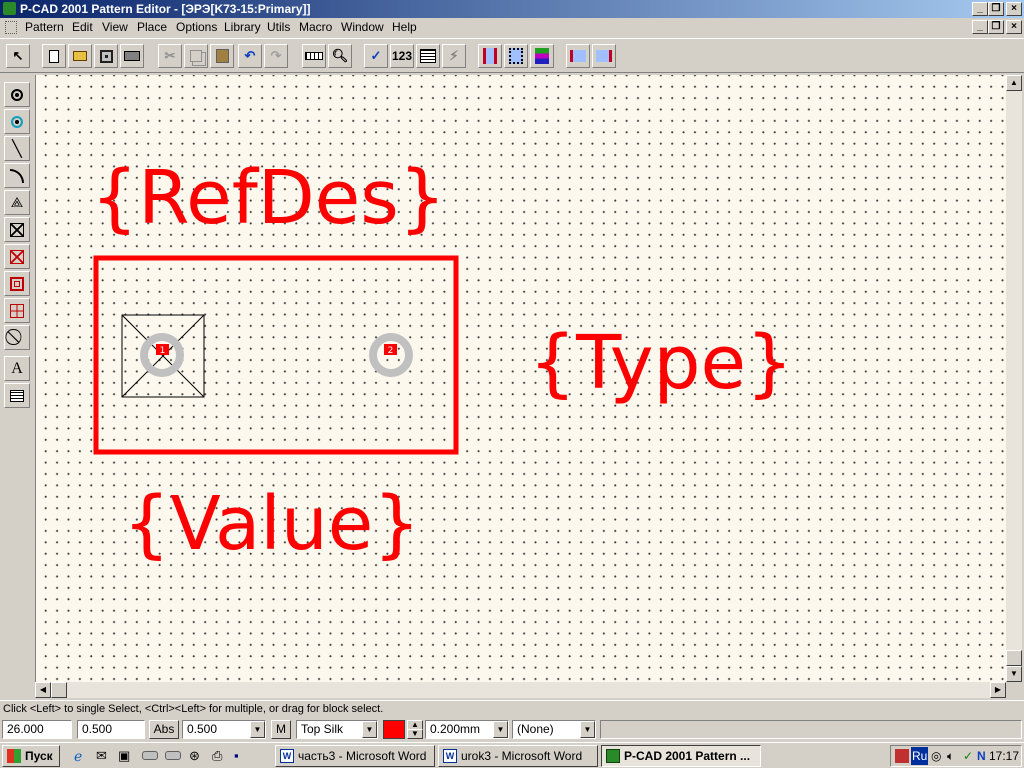  What do you see at coordinates (1014, 27) in the screenshot?
I see `doc-close-button: ×` at bounding box center [1014, 27].